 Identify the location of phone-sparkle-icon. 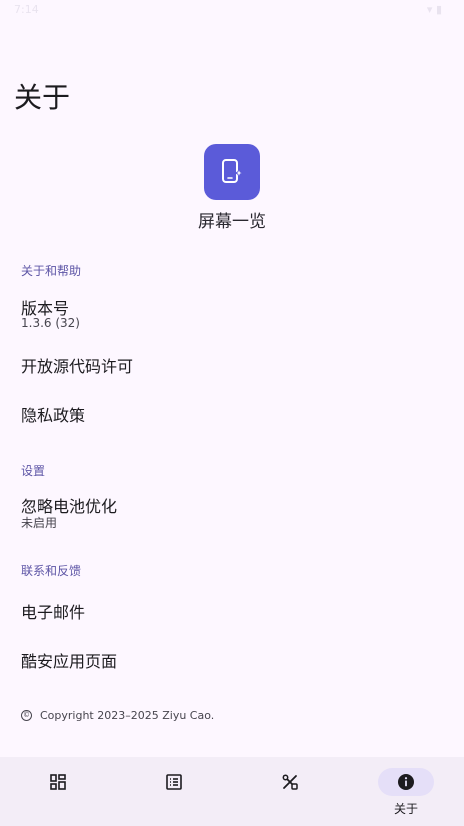
(233, 171).